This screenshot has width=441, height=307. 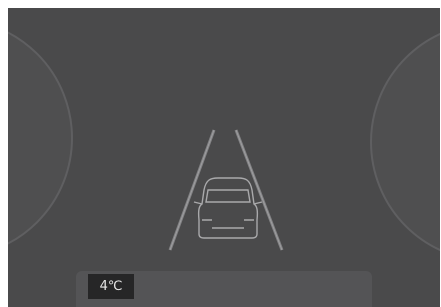 What do you see at coordinates (228, 208) in the screenshot?
I see `car-rear-view-icon` at bounding box center [228, 208].